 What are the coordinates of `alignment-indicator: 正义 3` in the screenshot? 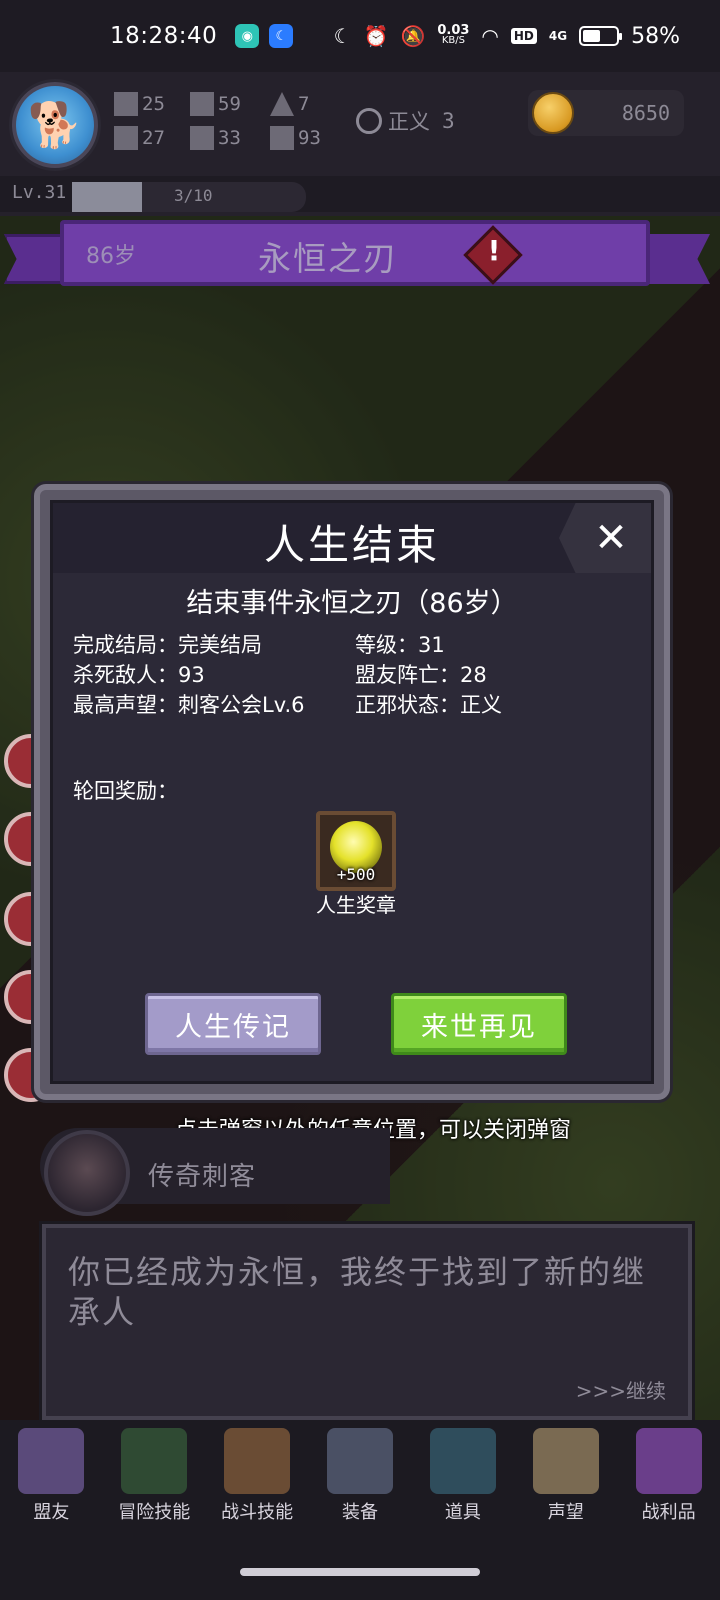 It's located at (405, 121).